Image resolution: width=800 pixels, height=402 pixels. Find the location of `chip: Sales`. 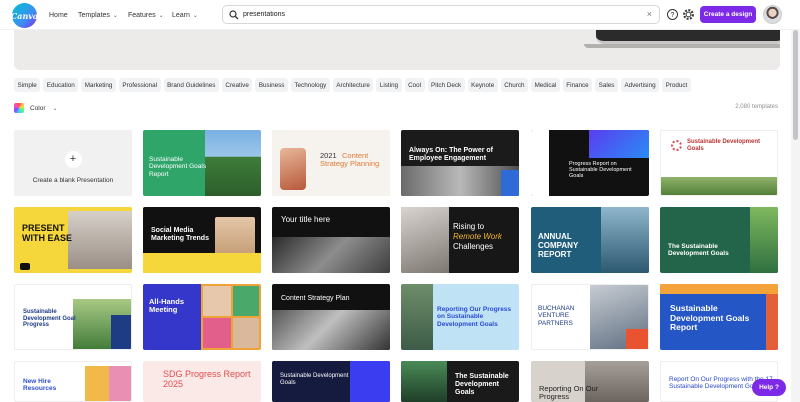

chip: Sales is located at coordinates (606, 85).